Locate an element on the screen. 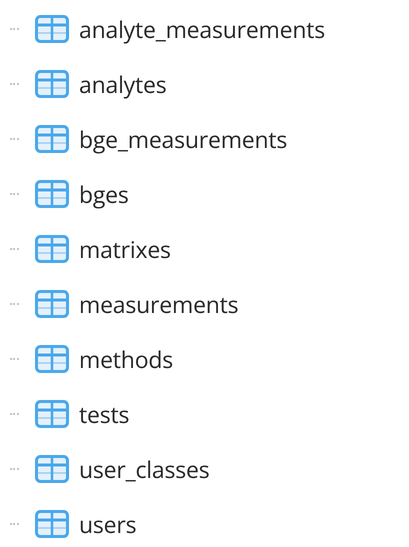  table-name: tests is located at coordinates (104, 414).